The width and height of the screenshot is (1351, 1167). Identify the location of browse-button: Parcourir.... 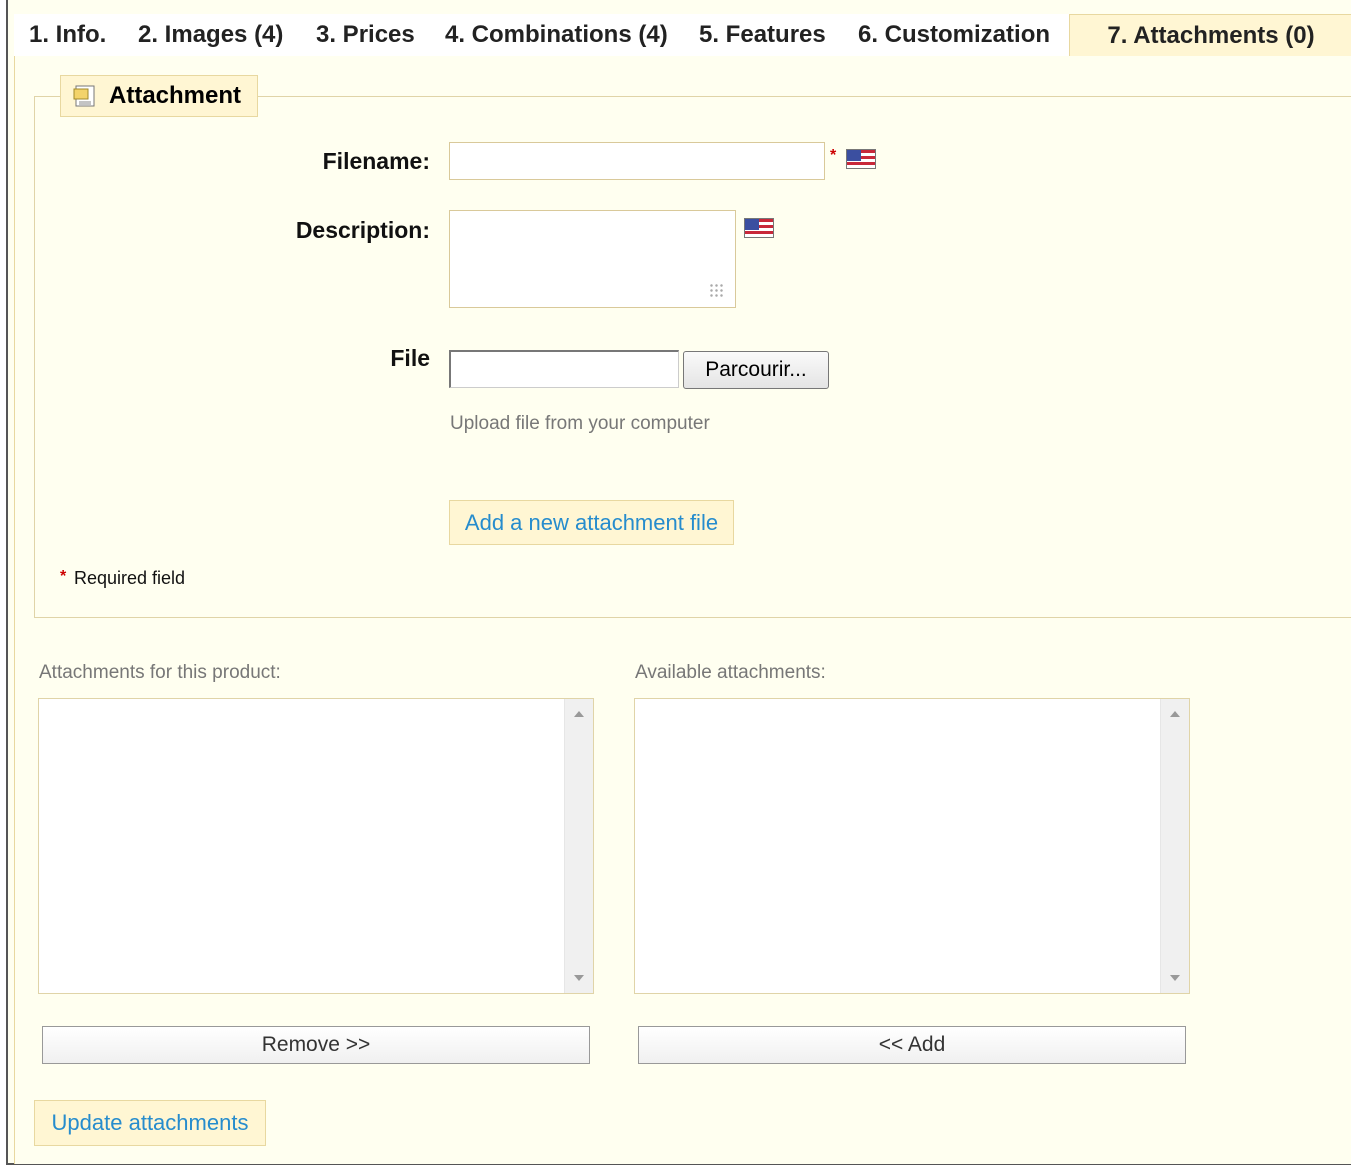
(756, 370).